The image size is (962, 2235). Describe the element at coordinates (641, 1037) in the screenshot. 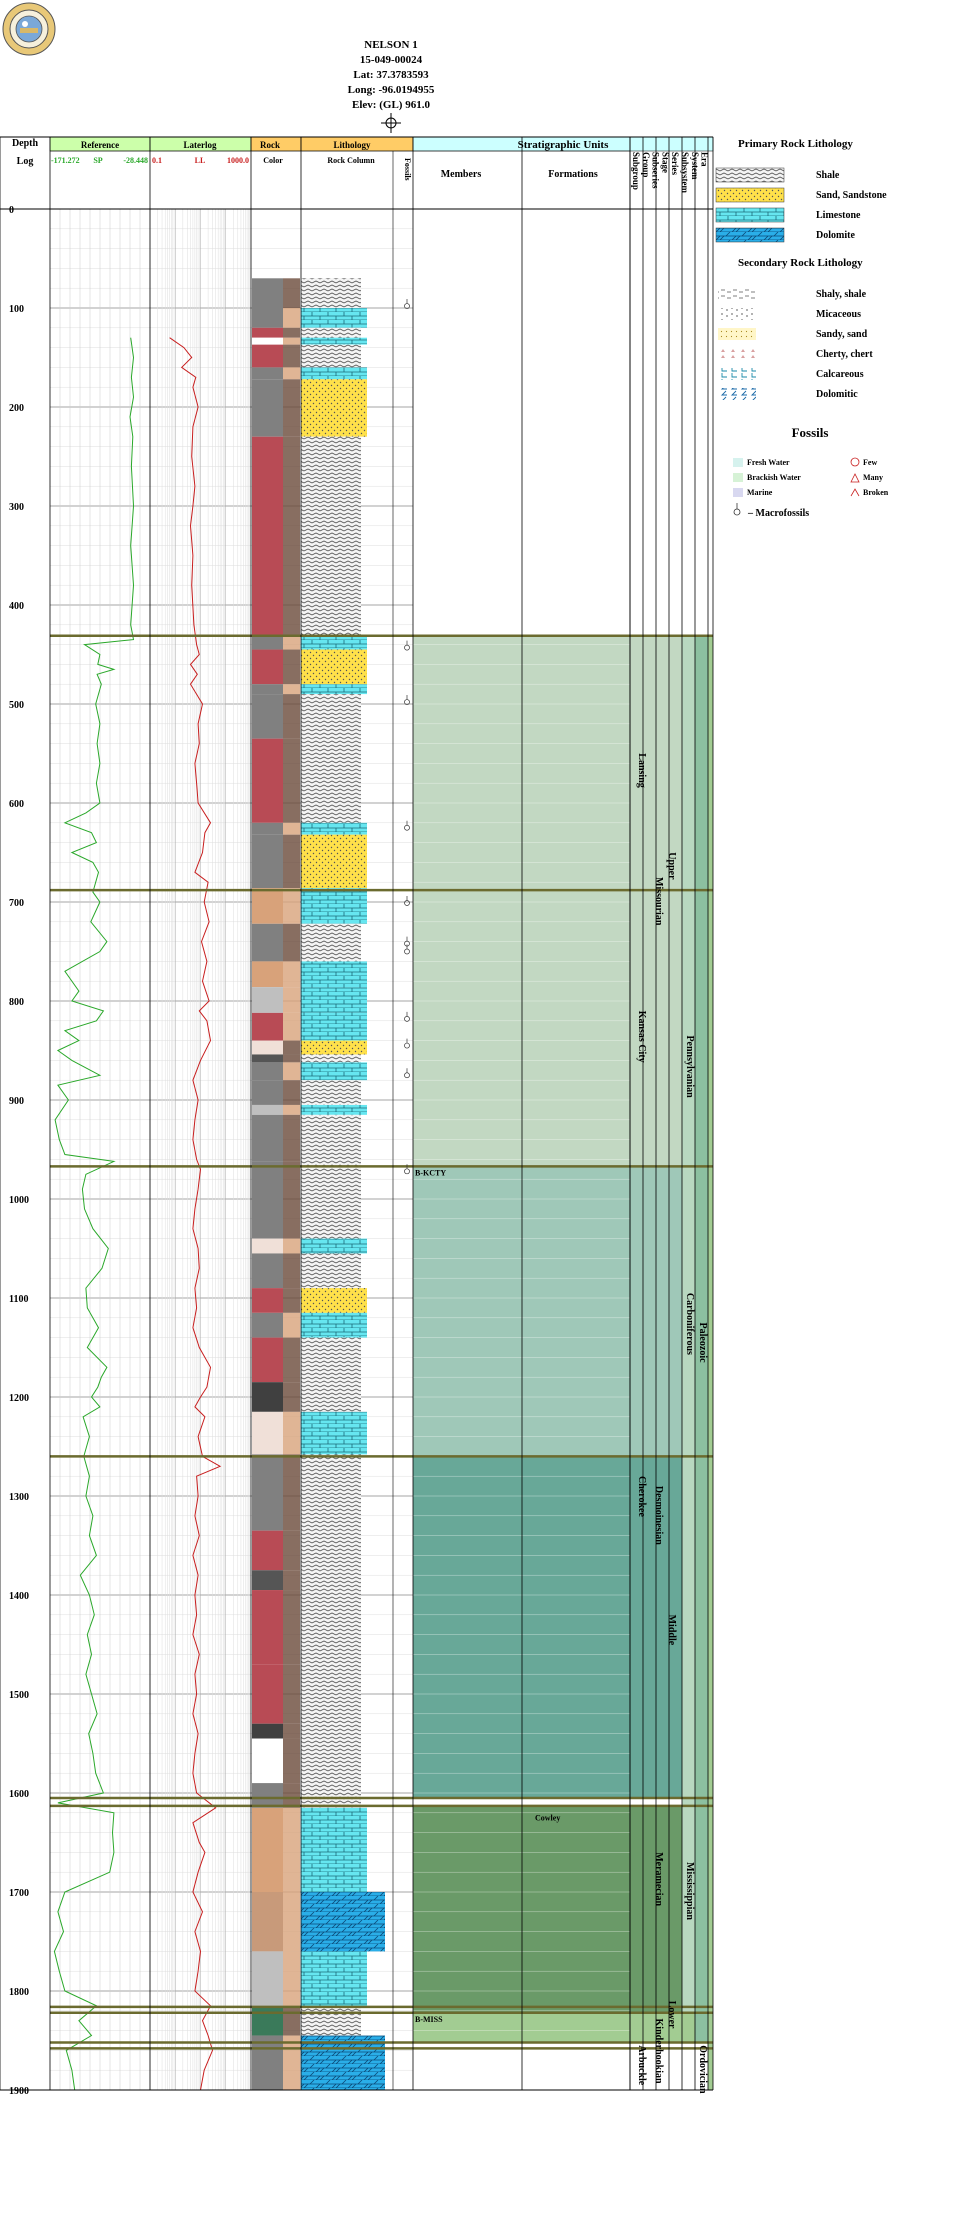

I see `strat-label: Kansas City` at that location.